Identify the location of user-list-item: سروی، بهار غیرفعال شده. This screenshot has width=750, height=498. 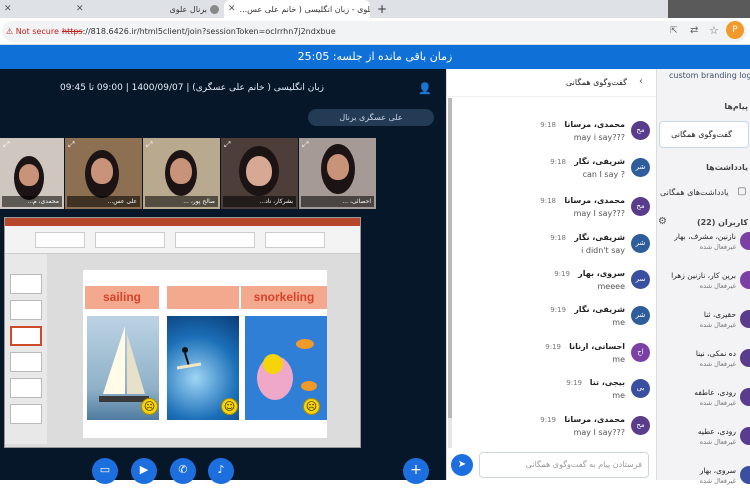
(705, 480).